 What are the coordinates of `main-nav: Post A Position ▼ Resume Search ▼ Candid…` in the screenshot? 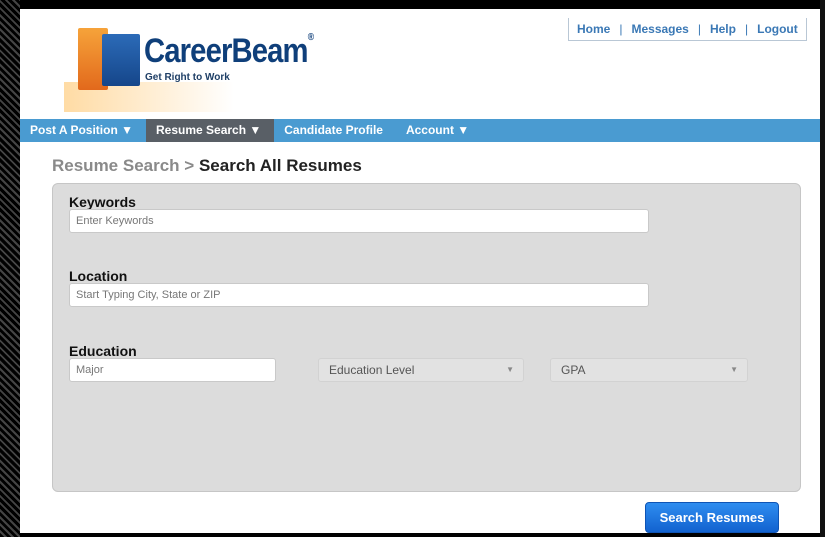 It's located at (420, 130).